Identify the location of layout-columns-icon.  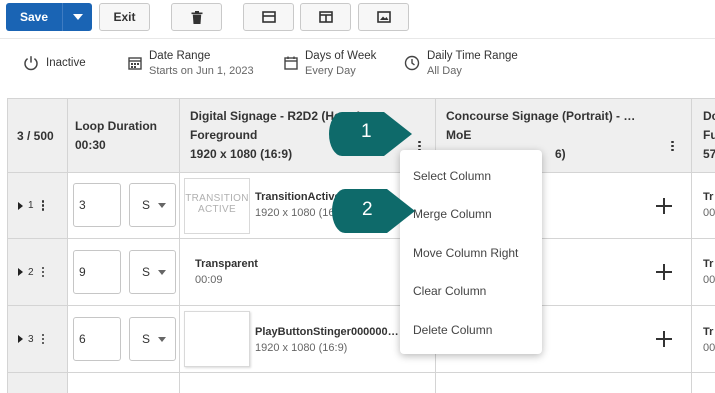
(325, 17).